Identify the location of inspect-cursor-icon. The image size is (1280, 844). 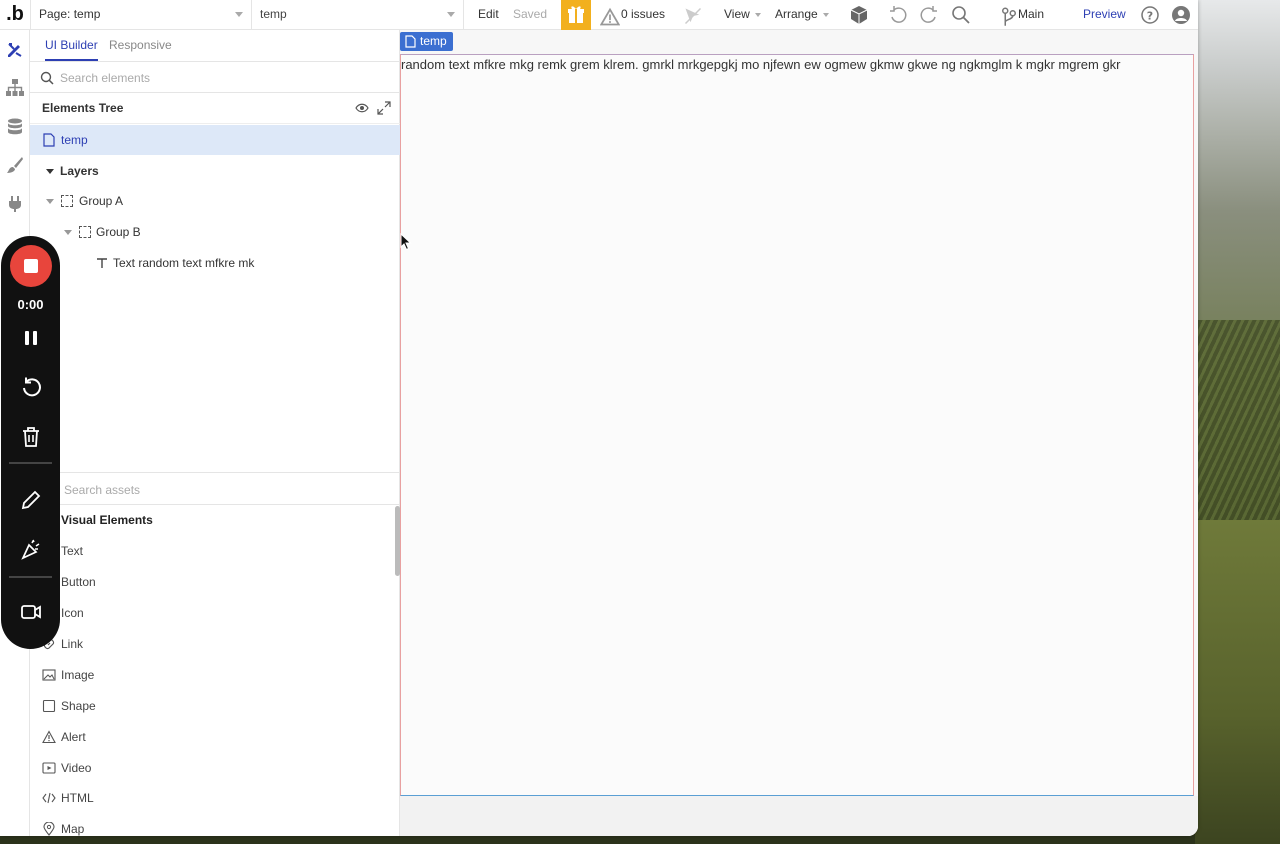
(693, 16).